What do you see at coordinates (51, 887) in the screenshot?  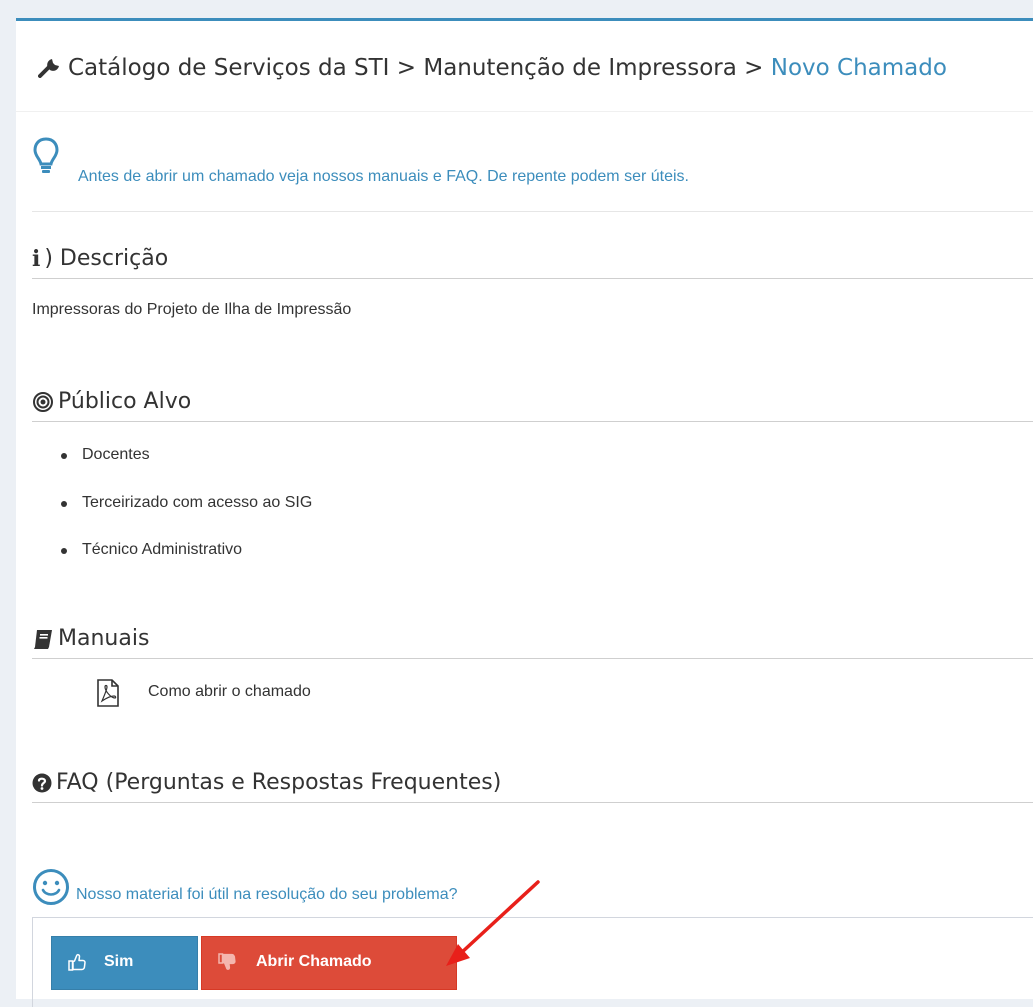 I see `smile-icon` at bounding box center [51, 887].